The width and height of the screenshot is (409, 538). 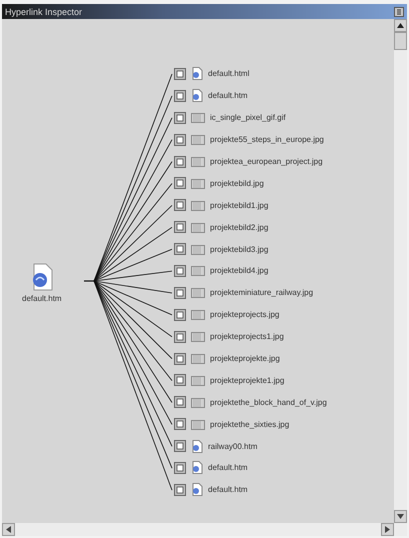 What do you see at coordinates (248, 117) in the screenshot?
I see `file-label: ic_single_pixel_gif.gif` at bounding box center [248, 117].